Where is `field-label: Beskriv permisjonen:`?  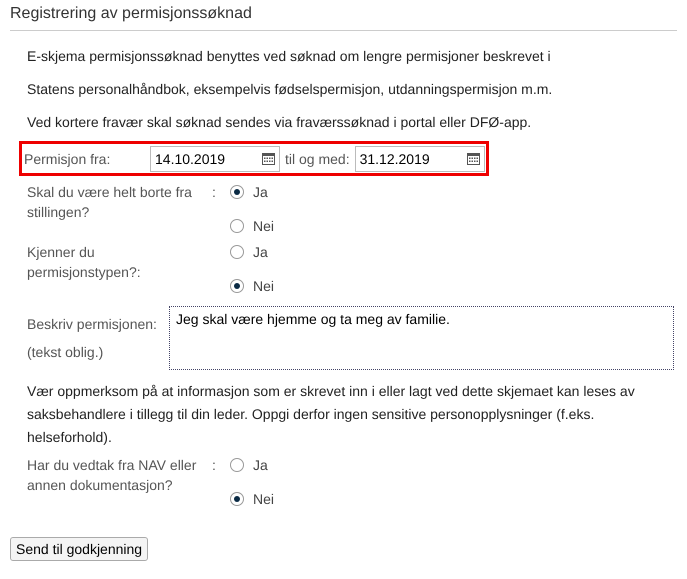 field-label: Beskriv permisjonen: is located at coordinates (92, 324).